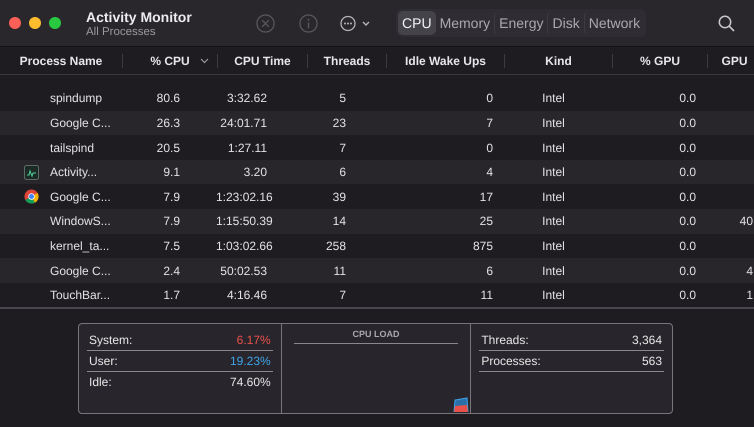 The width and height of the screenshot is (754, 427). I want to click on minimize-button, so click(35, 23).